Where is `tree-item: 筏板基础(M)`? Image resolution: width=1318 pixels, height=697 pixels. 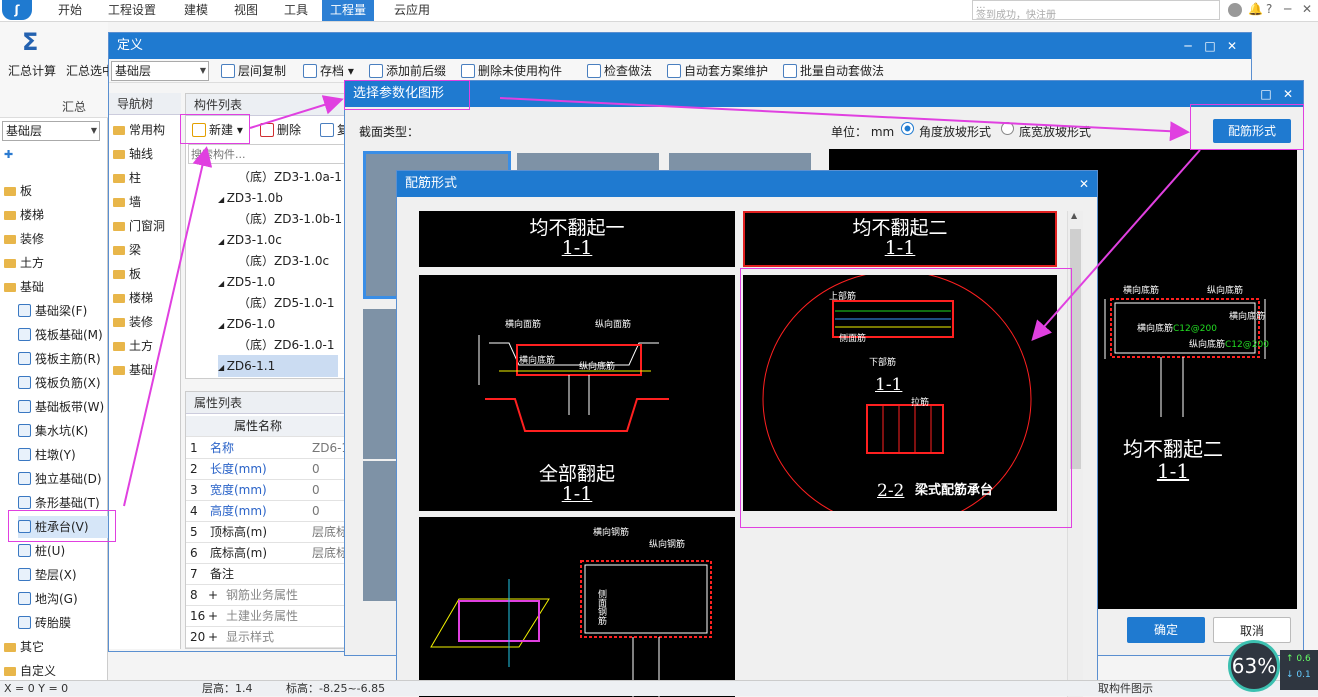
tree-item: 筏板基础(M) is located at coordinates (60, 335).